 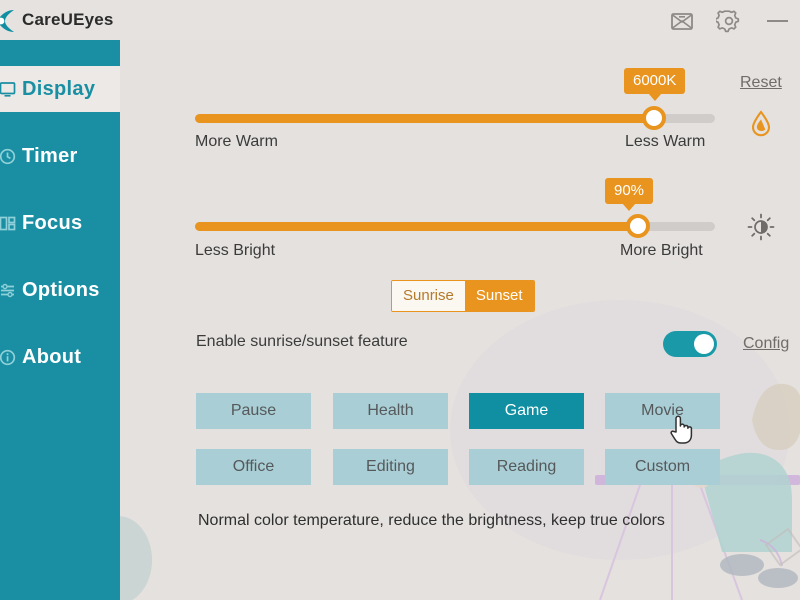 I want to click on sidebar-item-label: Options, so click(x=61, y=289).